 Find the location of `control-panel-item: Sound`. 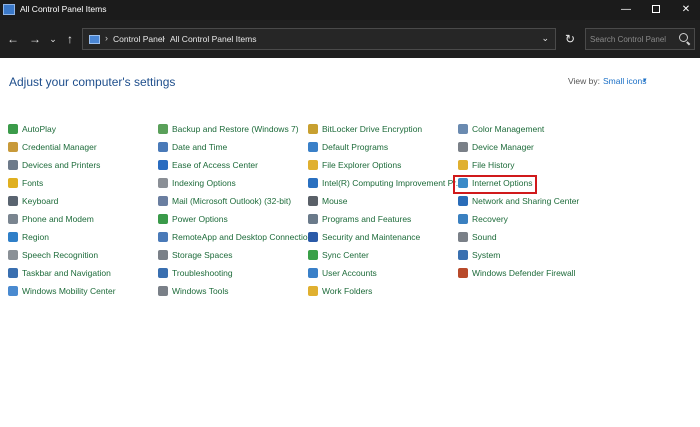

control-panel-item: Sound is located at coordinates (477, 237).